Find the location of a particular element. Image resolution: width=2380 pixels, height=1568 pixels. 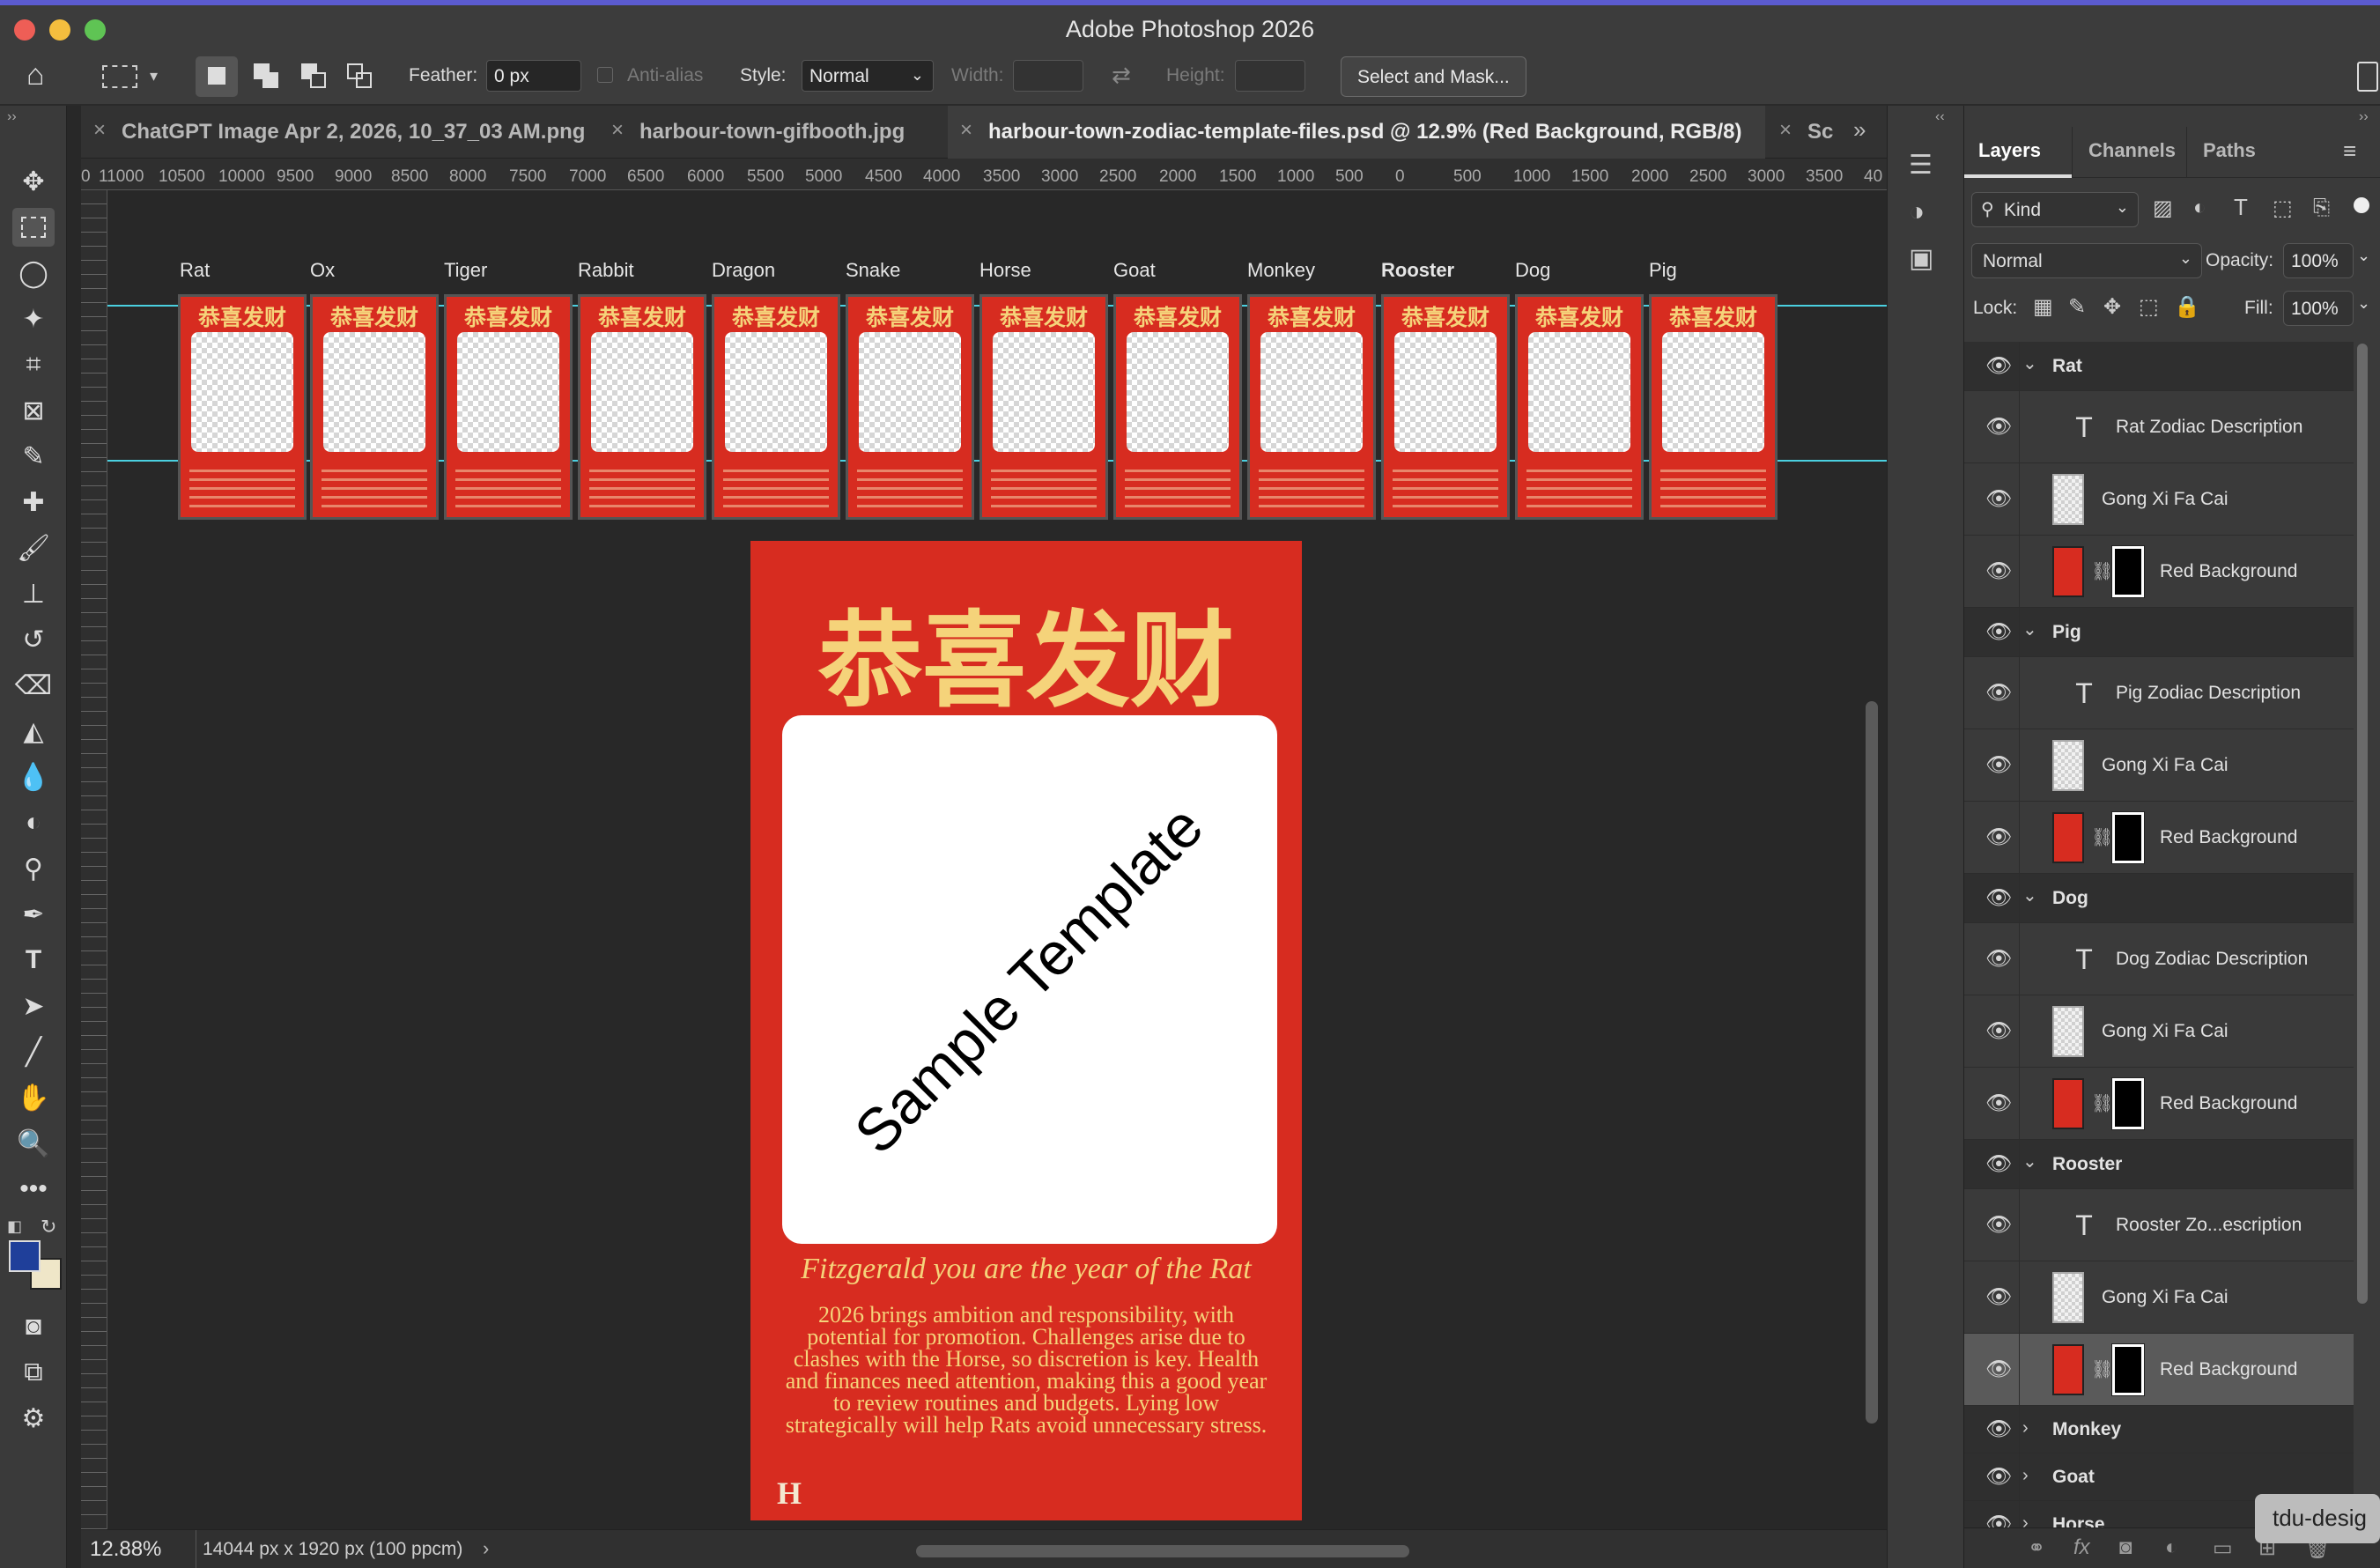

collapse-icon: ‹‹ is located at coordinates (1940, 117).